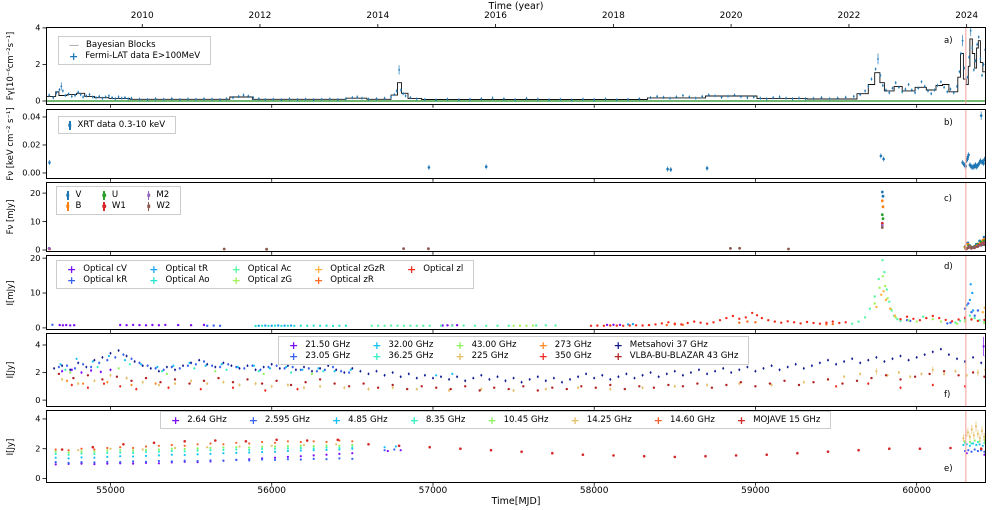  I want to click on legend-entry-label: Optical zR, so click(352, 280).